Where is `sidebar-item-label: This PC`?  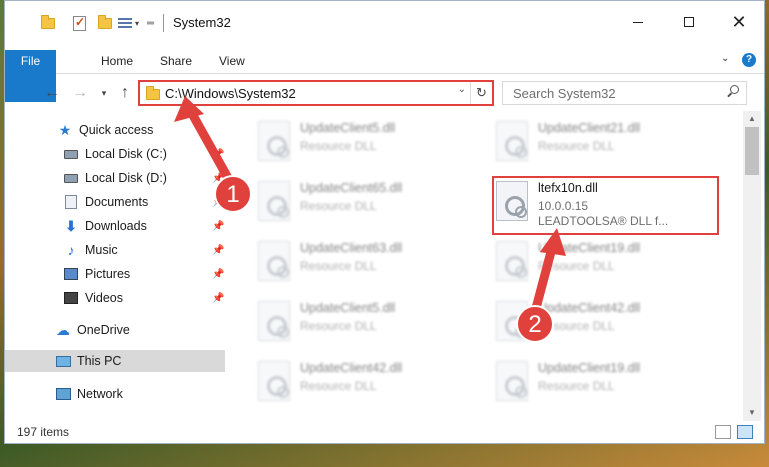
sidebar-item-label: This PC is located at coordinates (99, 361).